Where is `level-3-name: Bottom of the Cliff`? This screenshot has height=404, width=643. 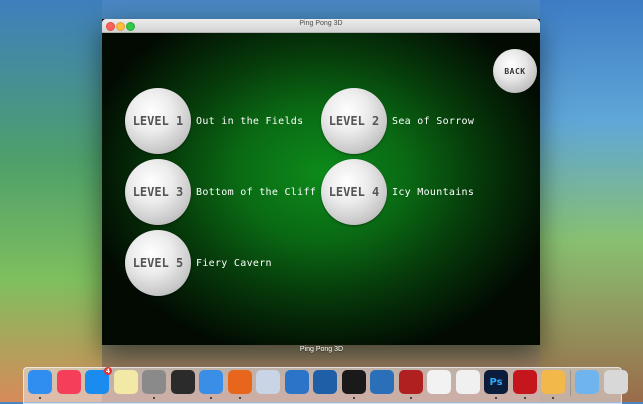 level-3-name: Bottom of the Cliff is located at coordinates (256, 192).